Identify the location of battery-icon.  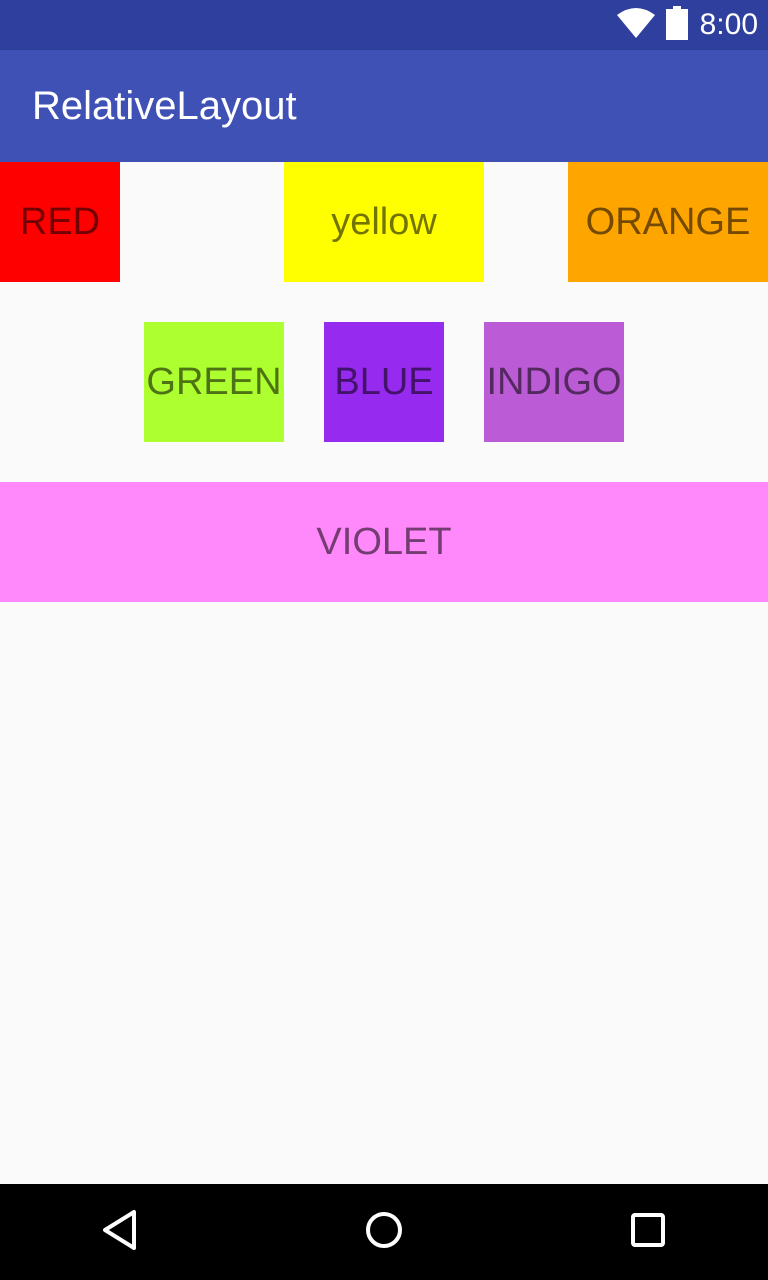
(676, 25).